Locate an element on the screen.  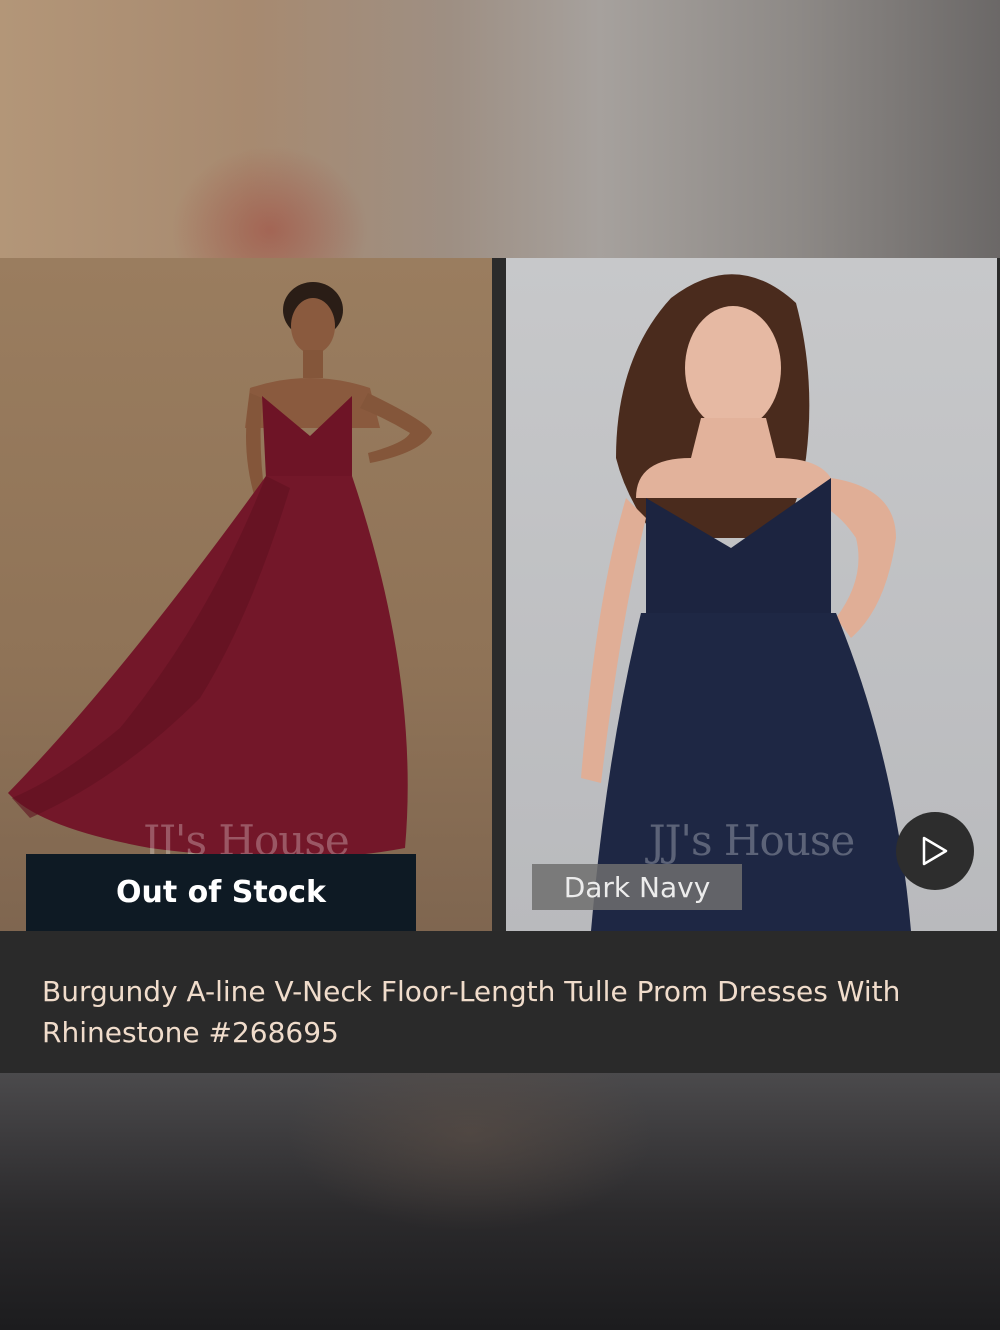
color-label: Dark Navy is located at coordinates (637, 887).